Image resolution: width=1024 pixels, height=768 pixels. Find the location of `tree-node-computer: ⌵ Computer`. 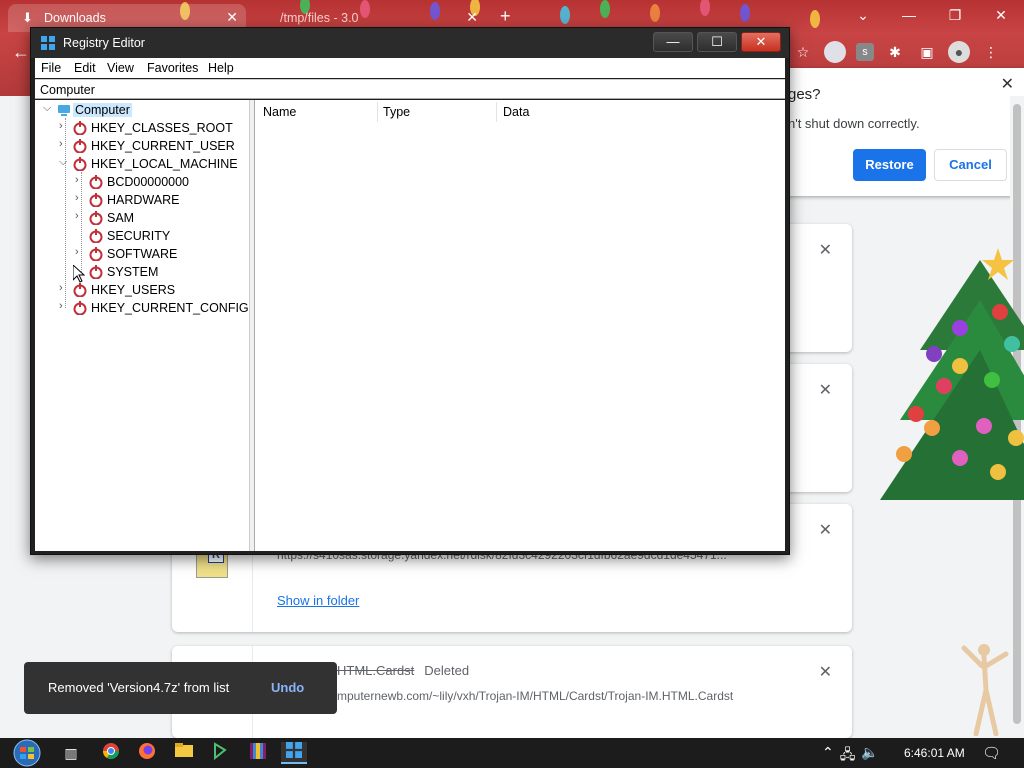

tree-node-computer: ⌵ Computer is located at coordinates (143, 110).